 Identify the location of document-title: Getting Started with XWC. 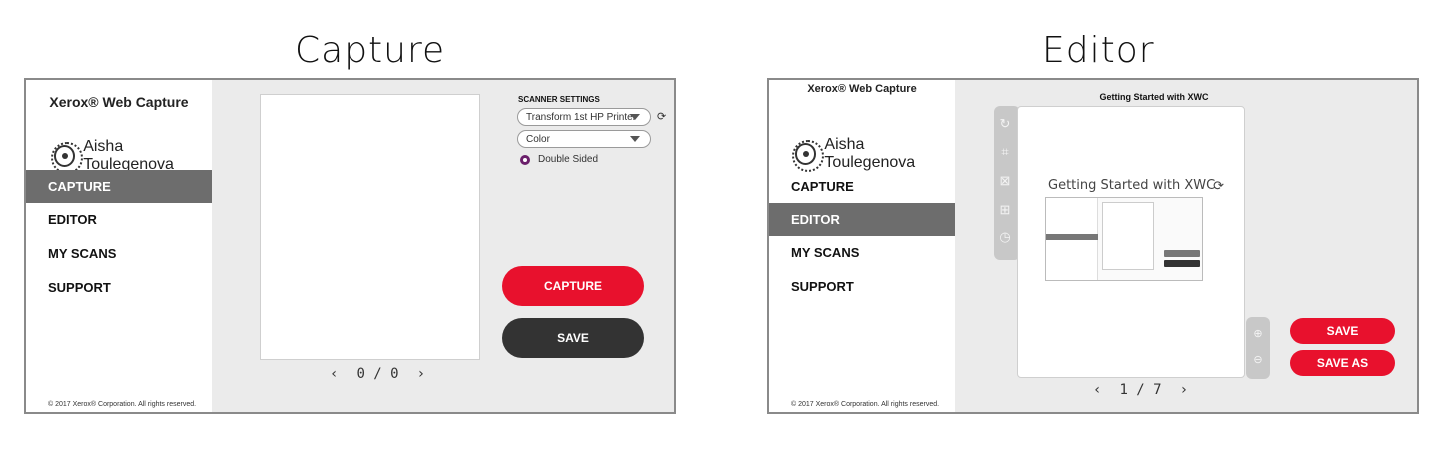
(1154, 97).